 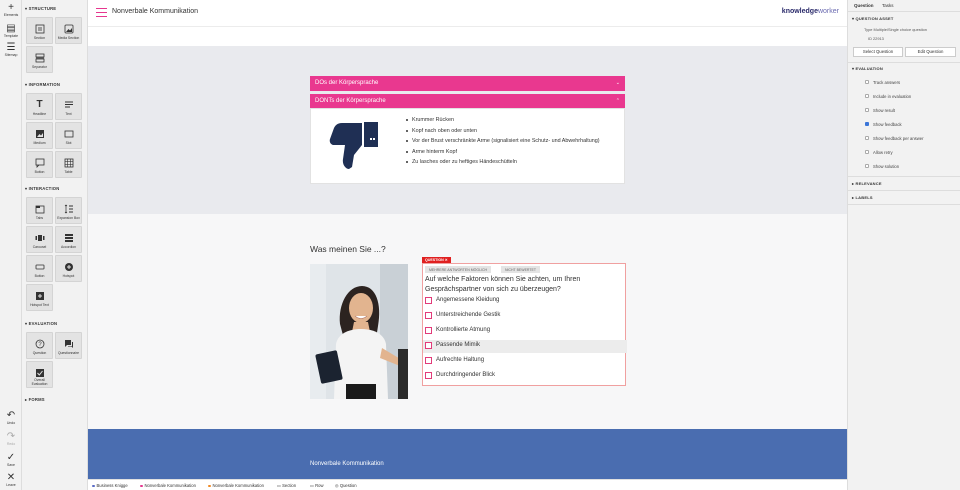 I want to click on woman-photo, so click(x=359, y=331).